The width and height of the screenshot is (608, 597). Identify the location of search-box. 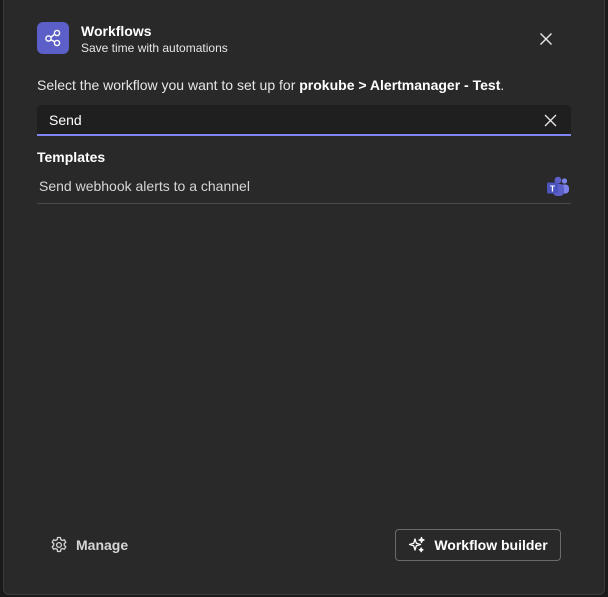
(304, 120).